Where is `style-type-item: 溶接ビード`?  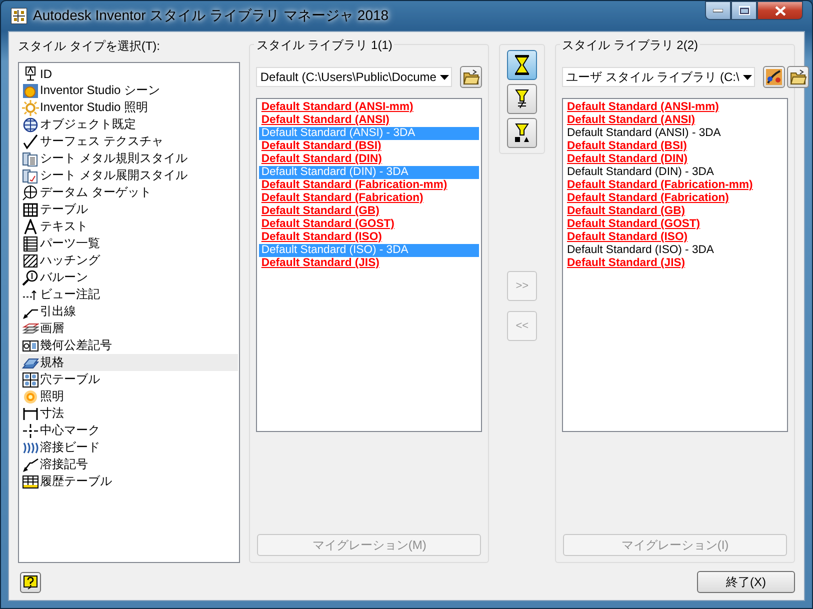 style-type-item: 溶接ビード is located at coordinates (129, 447).